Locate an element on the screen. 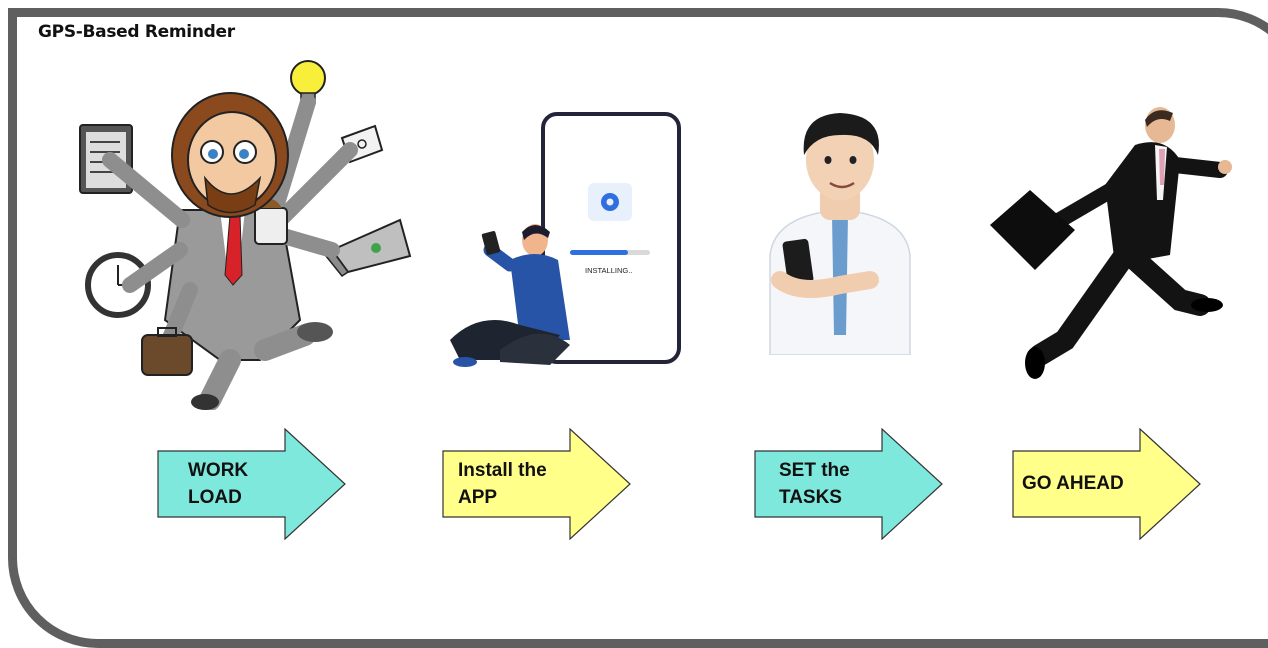 This screenshot has width=1268, height=648. workload-illustration is located at coordinates (245, 235).